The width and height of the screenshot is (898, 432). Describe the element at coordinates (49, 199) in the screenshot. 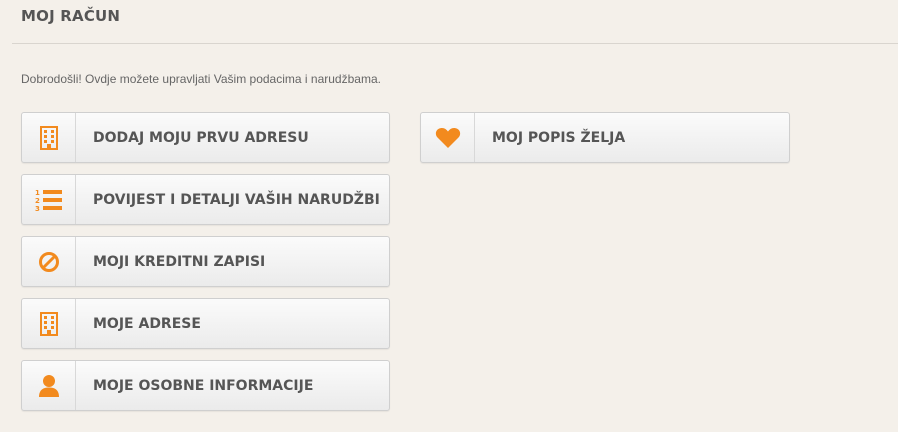

I see `numbered-list-icon: 1 2 3` at that location.